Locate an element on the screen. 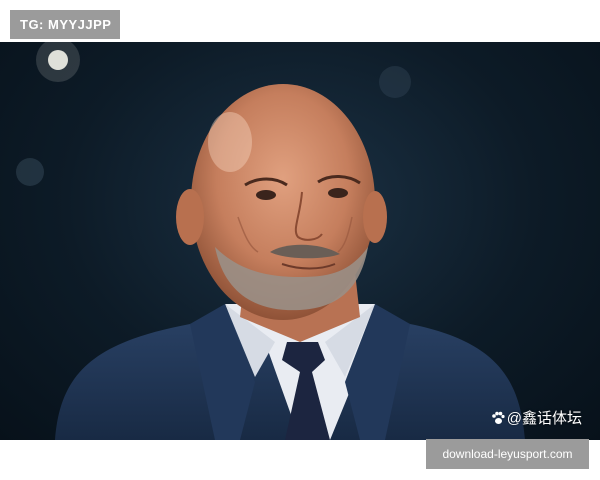 Image resolution: width=600 pixels, height=480 pixels. top-tag-label: TG: MYYJJPP is located at coordinates (65, 24).